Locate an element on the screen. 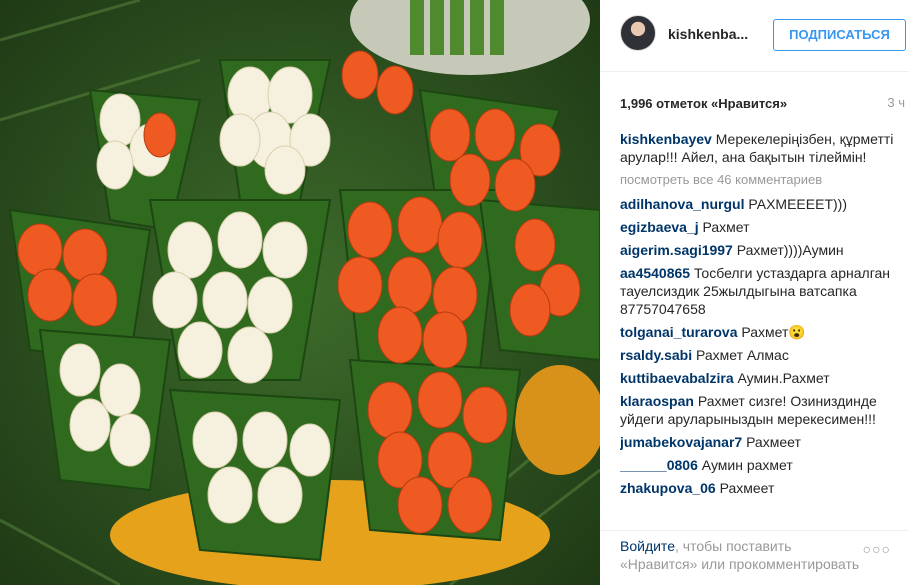  login-link: Войдите is located at coordinates (647, 546).